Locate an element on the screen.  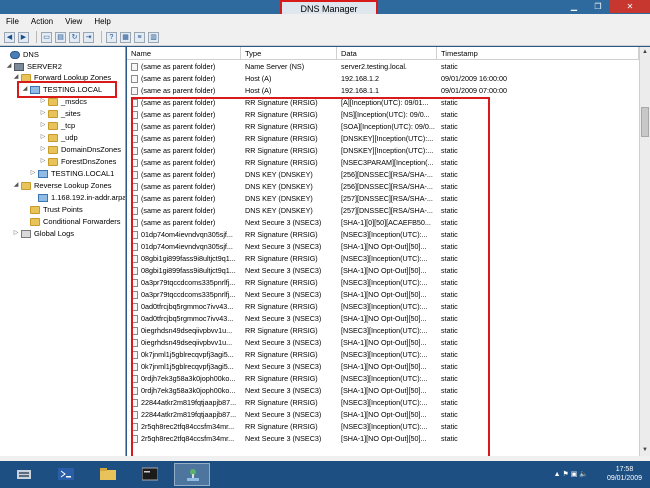
column-header-name: Name is located at coordinates (184, 53).